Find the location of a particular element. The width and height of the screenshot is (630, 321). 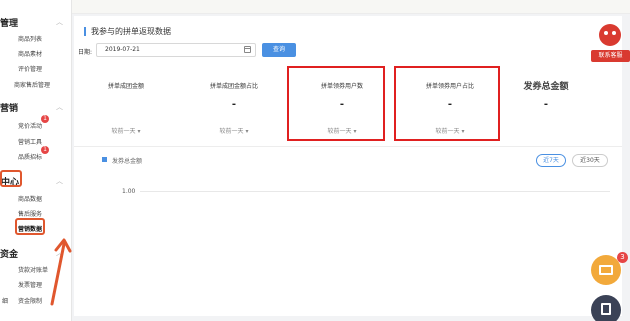

sidebar-section-funds: 资金 is located at coordinates (9, 253).